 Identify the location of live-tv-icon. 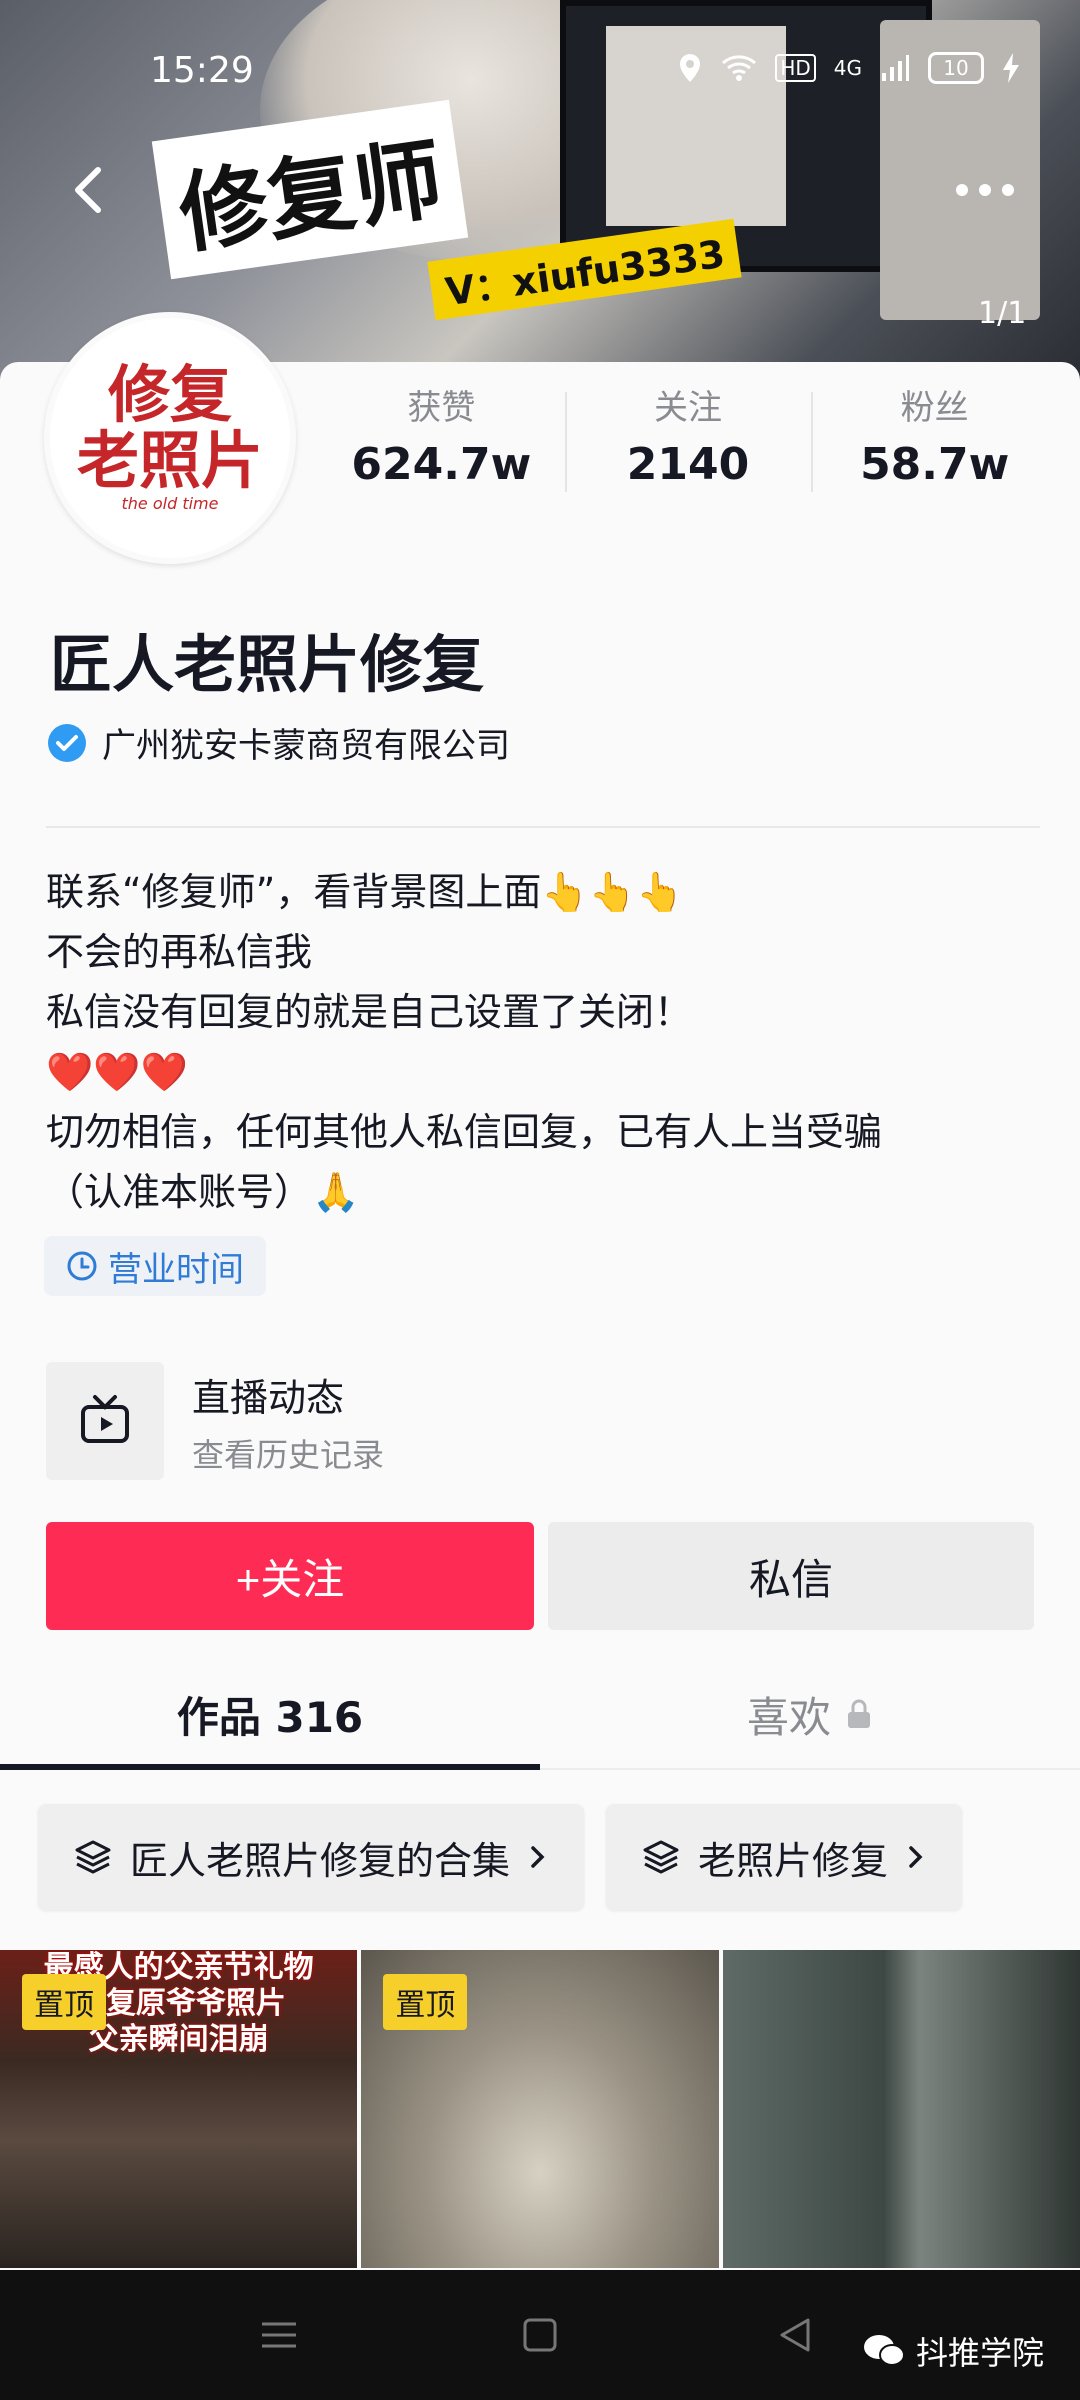
(105, 1421).